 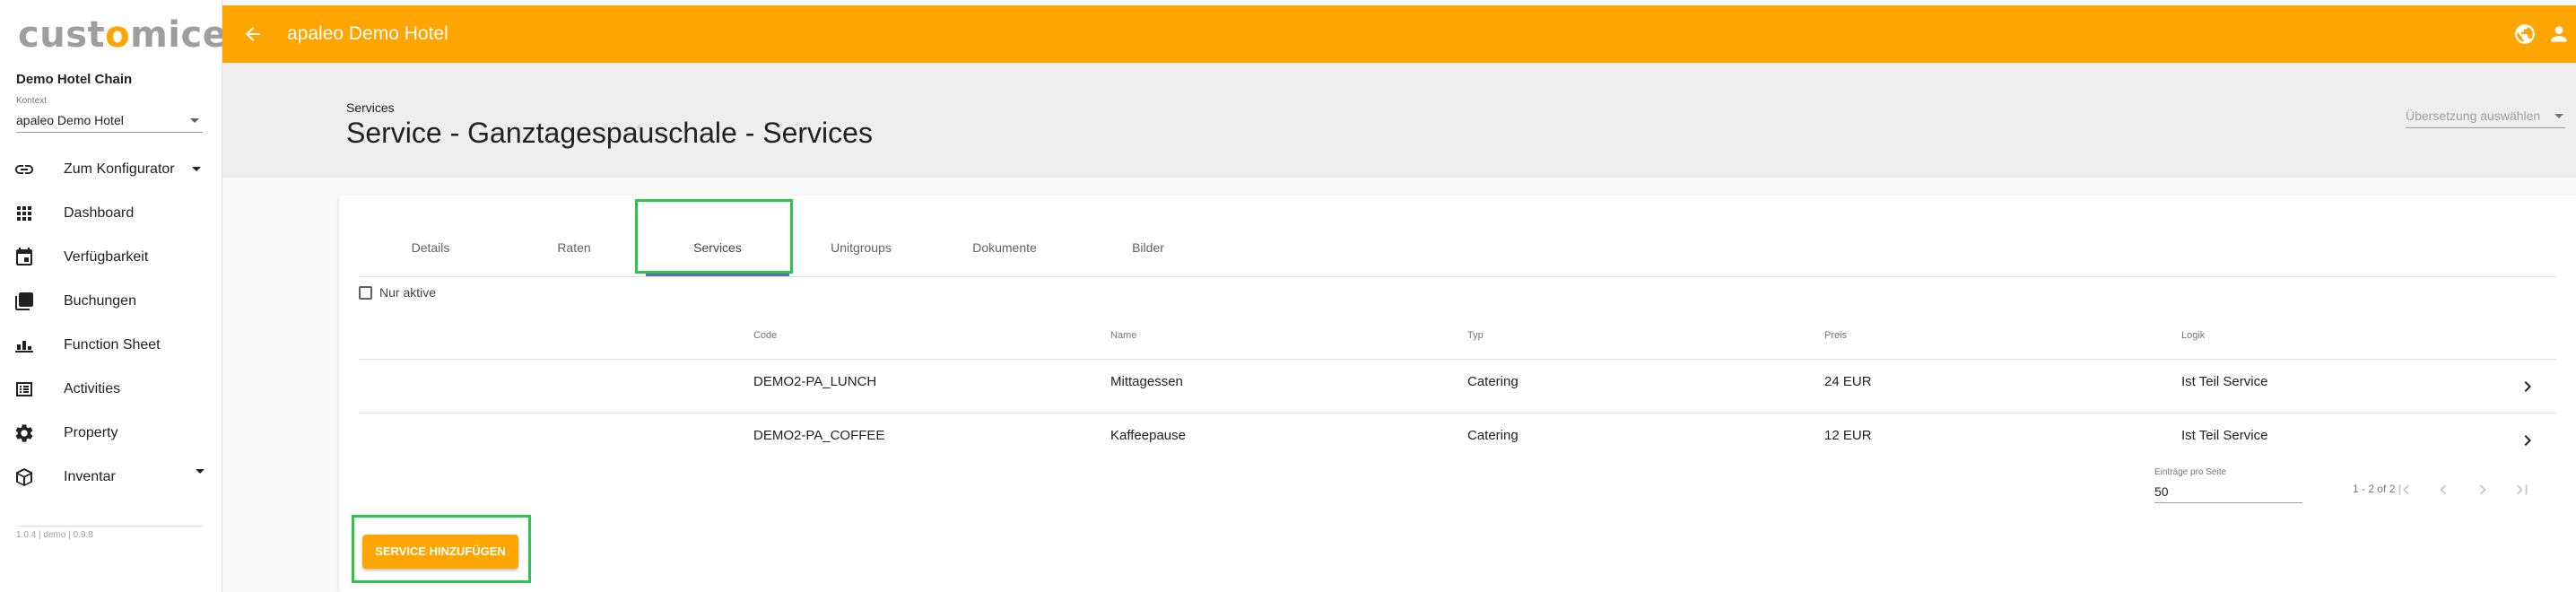 What do you see at coordinates (2403, 489) in the screenshot?
I see `first-page-icon` at bounding box center [2403, 489].